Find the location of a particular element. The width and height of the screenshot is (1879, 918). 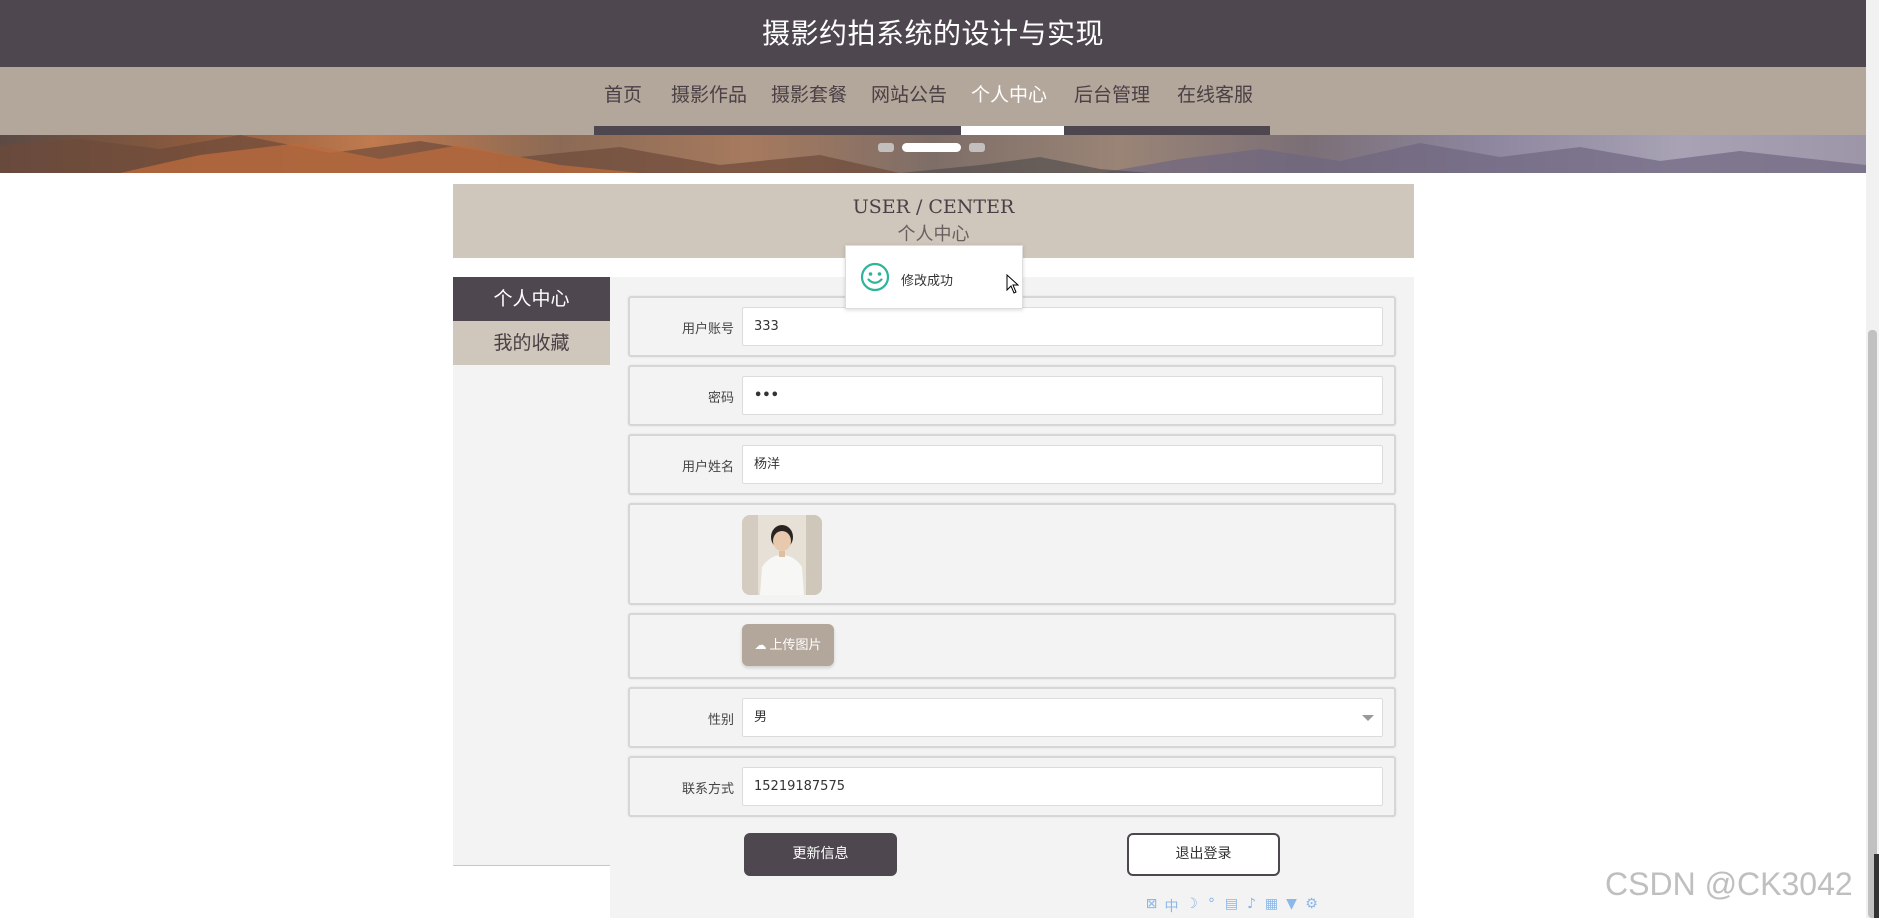

gender-select: 男 is located at coordinates (1062, 717).